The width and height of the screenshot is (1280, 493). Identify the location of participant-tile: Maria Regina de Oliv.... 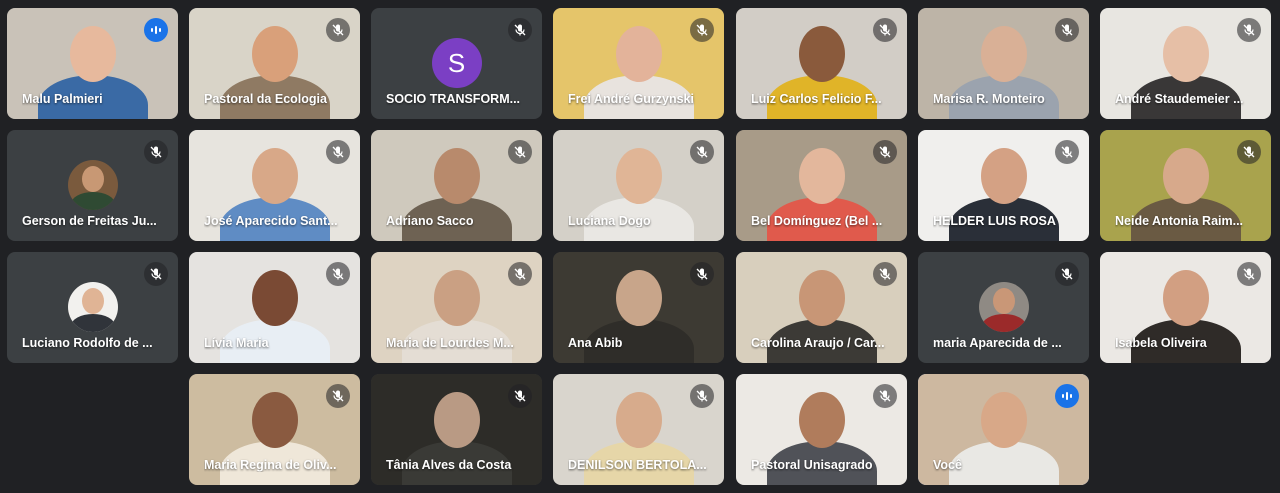
(274, 429).